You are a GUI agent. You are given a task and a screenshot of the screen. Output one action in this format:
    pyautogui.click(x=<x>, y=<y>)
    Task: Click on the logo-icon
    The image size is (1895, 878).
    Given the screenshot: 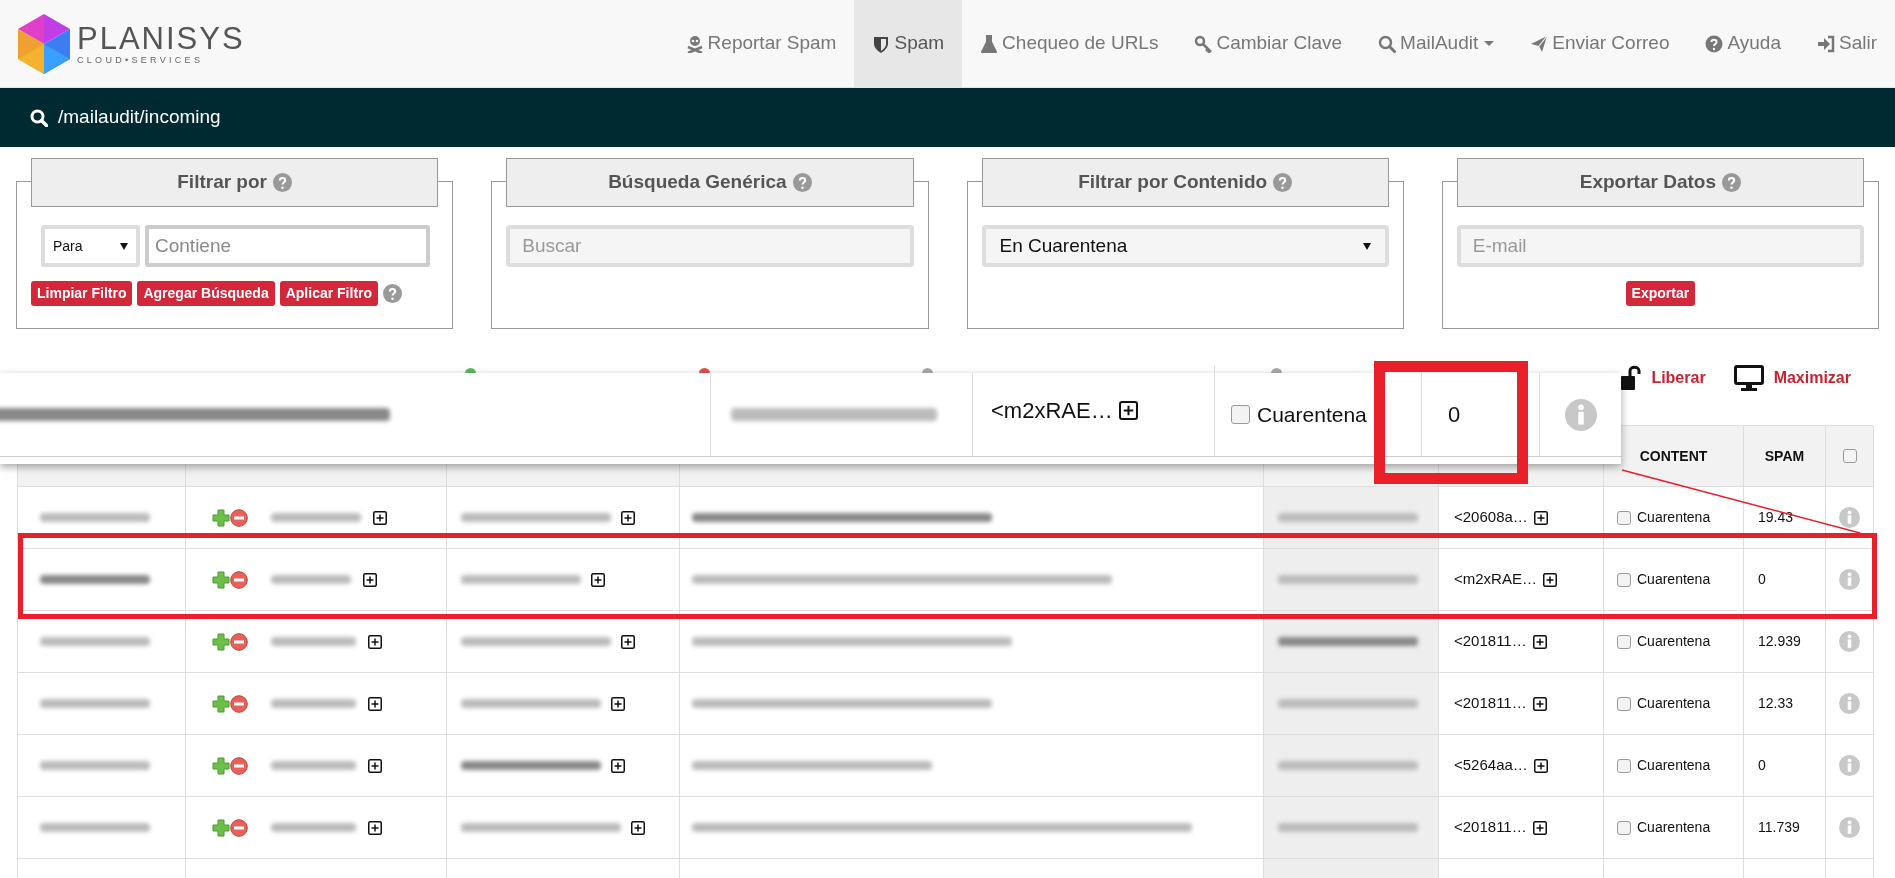 What is the action you would take?
    pyautogui.click(x=44, y=43)
    